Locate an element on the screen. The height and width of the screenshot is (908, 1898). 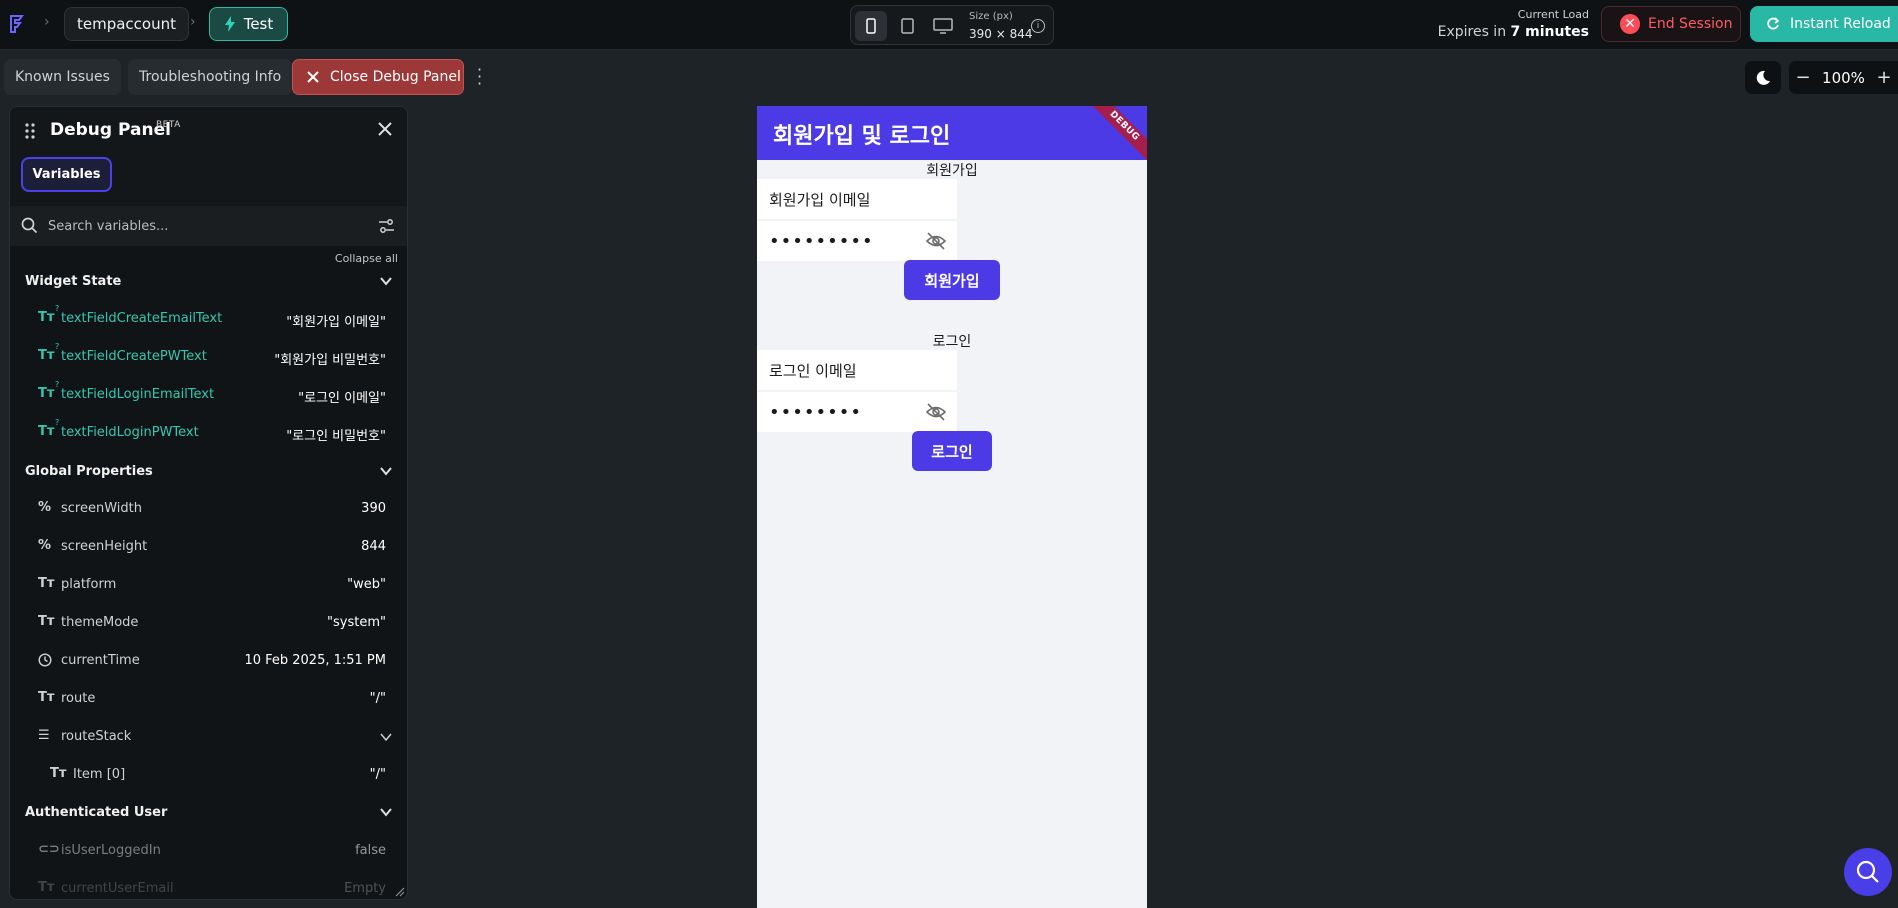
end-session-label: End Session is located at coordinates (1690, 24).